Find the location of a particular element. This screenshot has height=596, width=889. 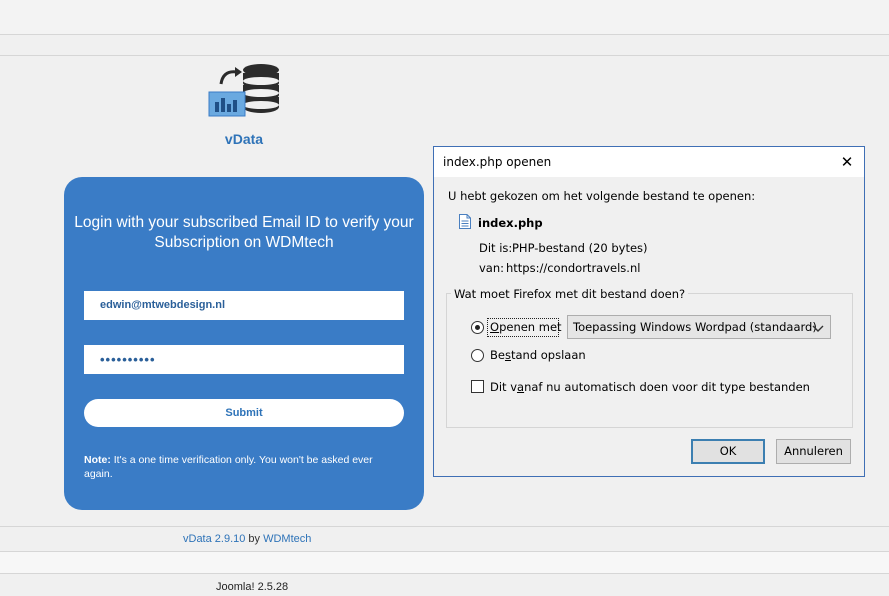

radio-selected-dot is located at coordinates (477, 327).